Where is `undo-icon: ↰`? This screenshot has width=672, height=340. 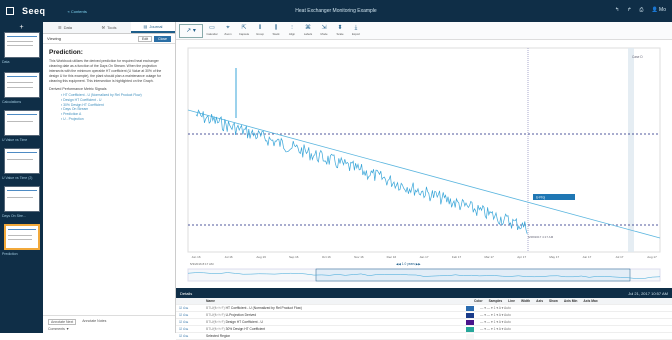 undo-icon: ↰ is located at coordinates (617, 10).